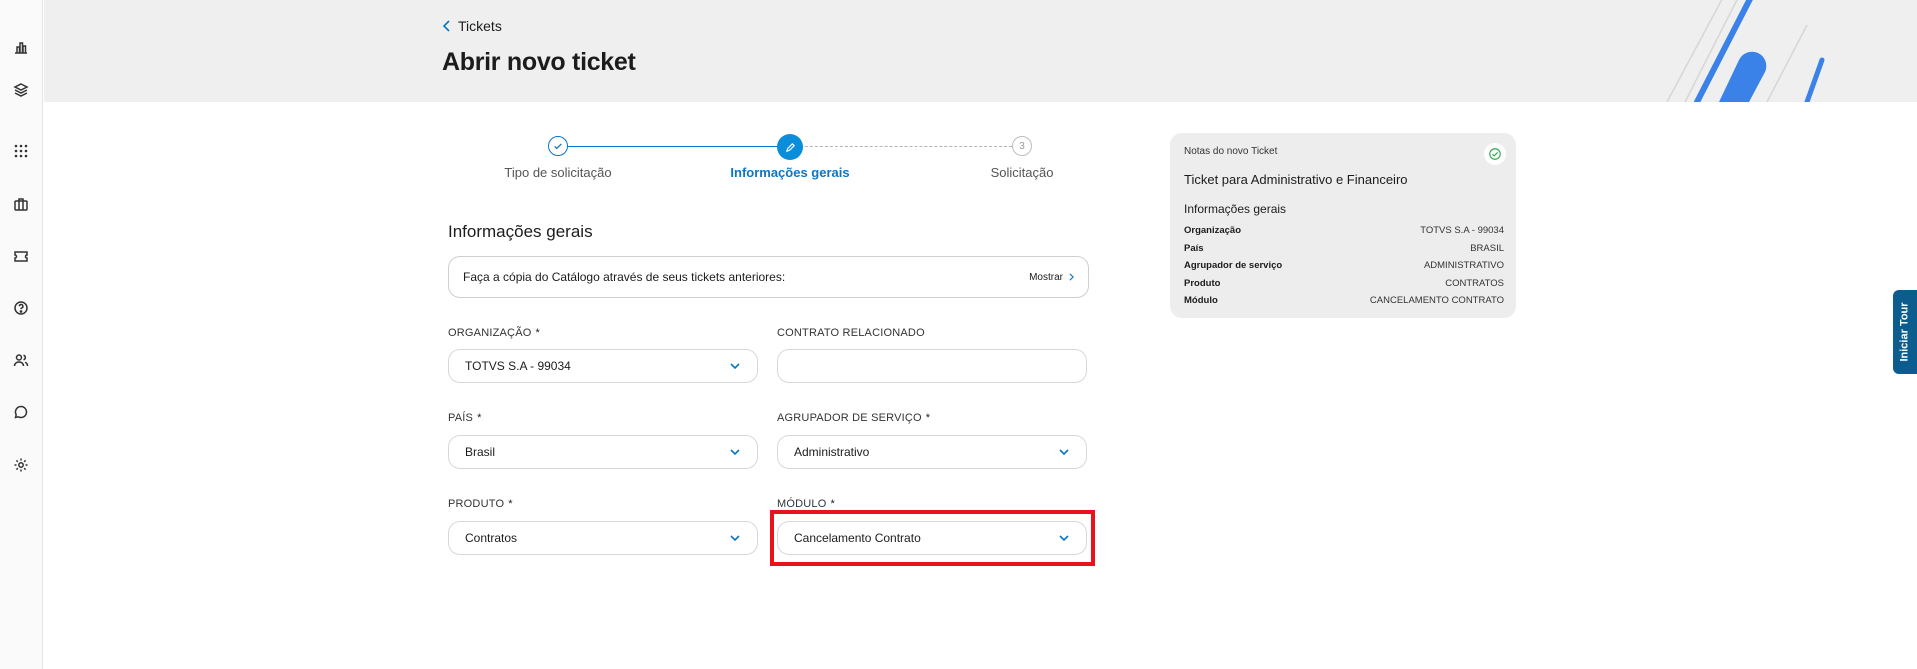  What do you see at coordinates (1344, 231) in the screenshot?
I see `notes-row: Organização TOTVS S.A - 99034` at bounding box center [1344, 231].